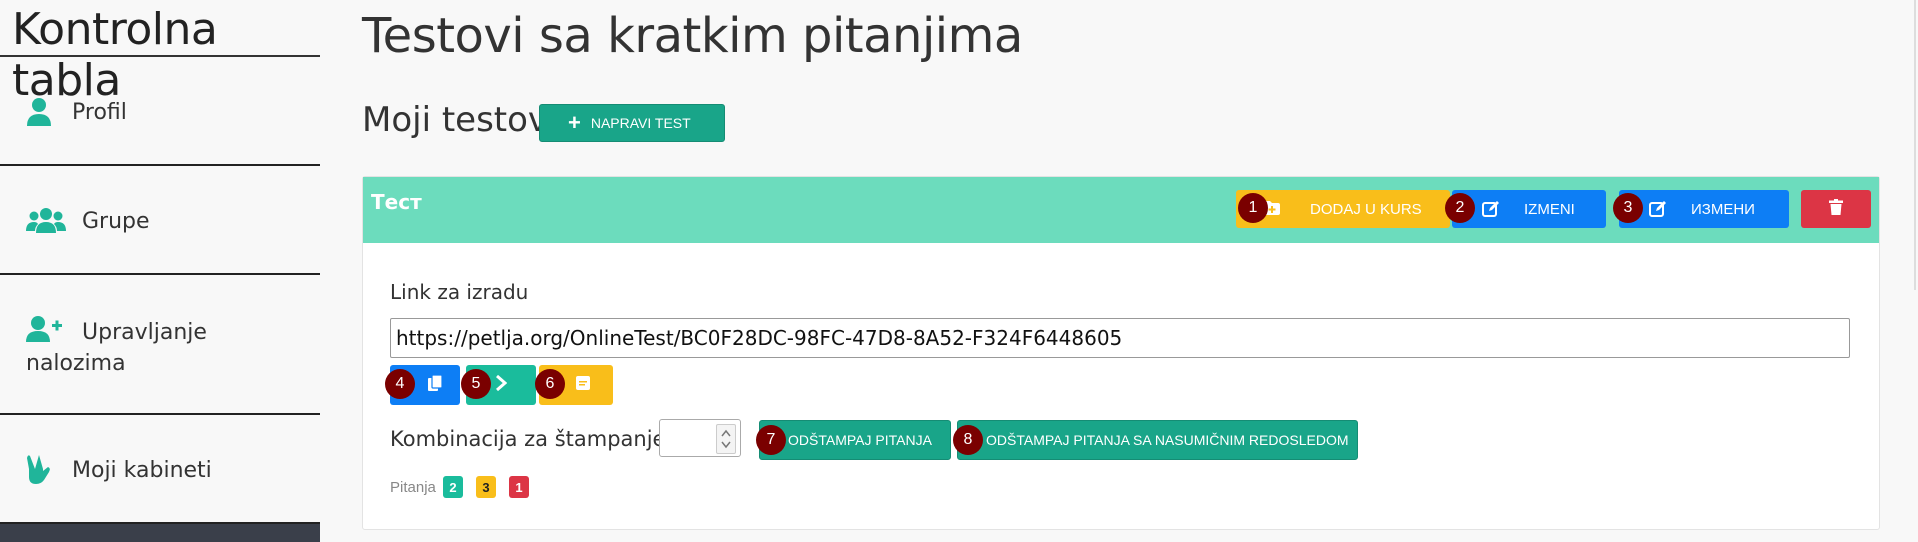 The width and height of the screenshot is (1918, 542). Describe the element at coordinates (160, 112) in the screenshot. I see `sidebar-item-profil: Profil` at that location.